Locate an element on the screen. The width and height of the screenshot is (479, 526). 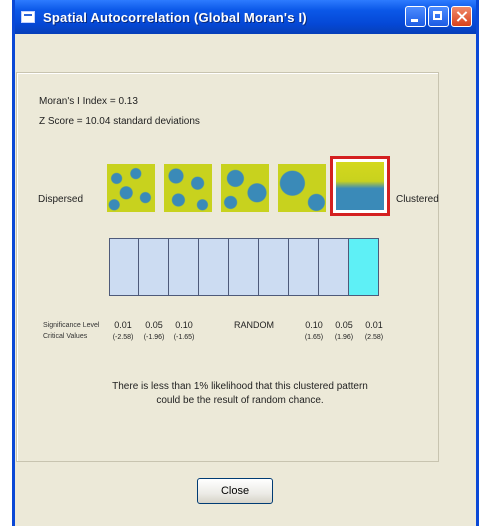
minimize-button is located at coordinates (415, 16).